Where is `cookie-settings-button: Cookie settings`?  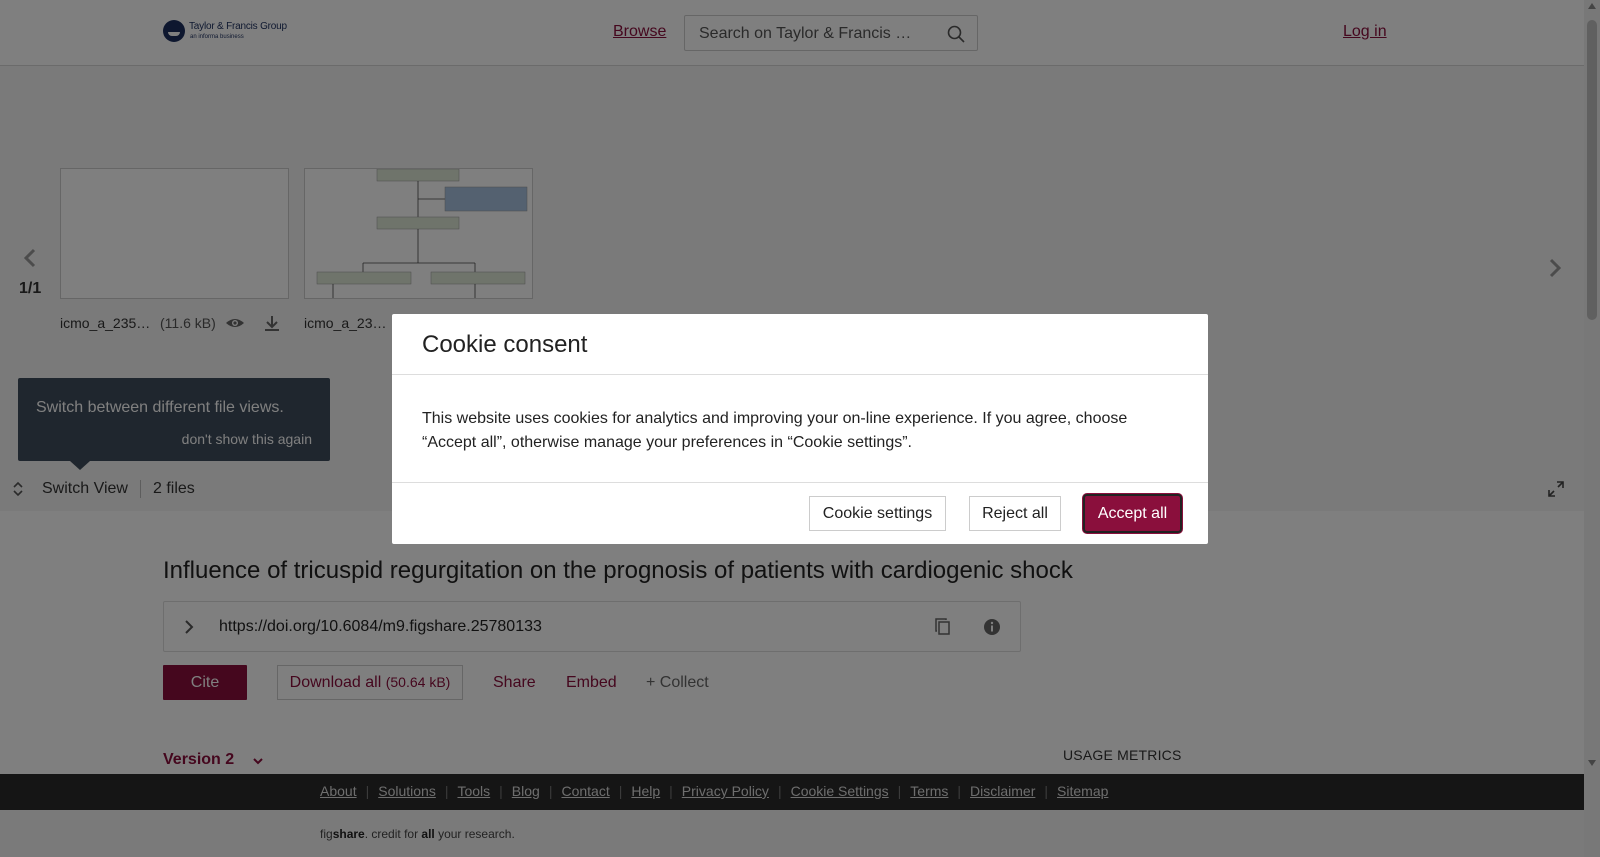
cookie-settings-button: Cookie settings is located at coordinates (877, 513).